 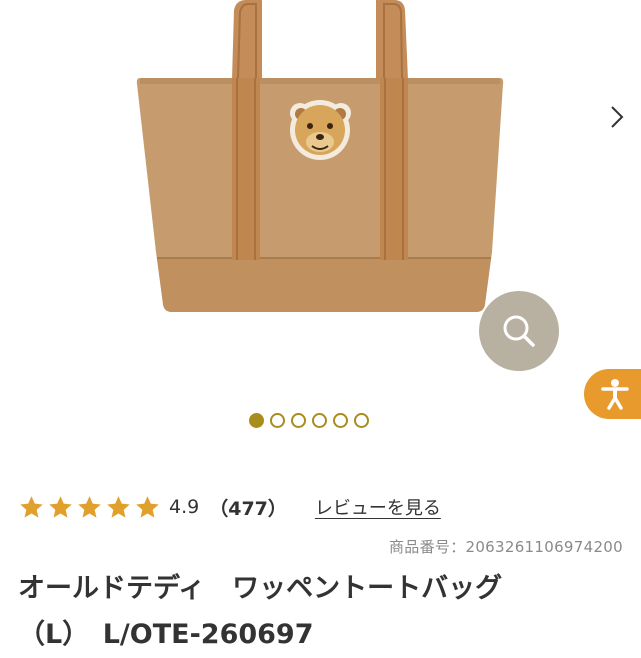 I want to click on rating-row: 4.9 （477） レビューを見る, so click(x=229, y=507).